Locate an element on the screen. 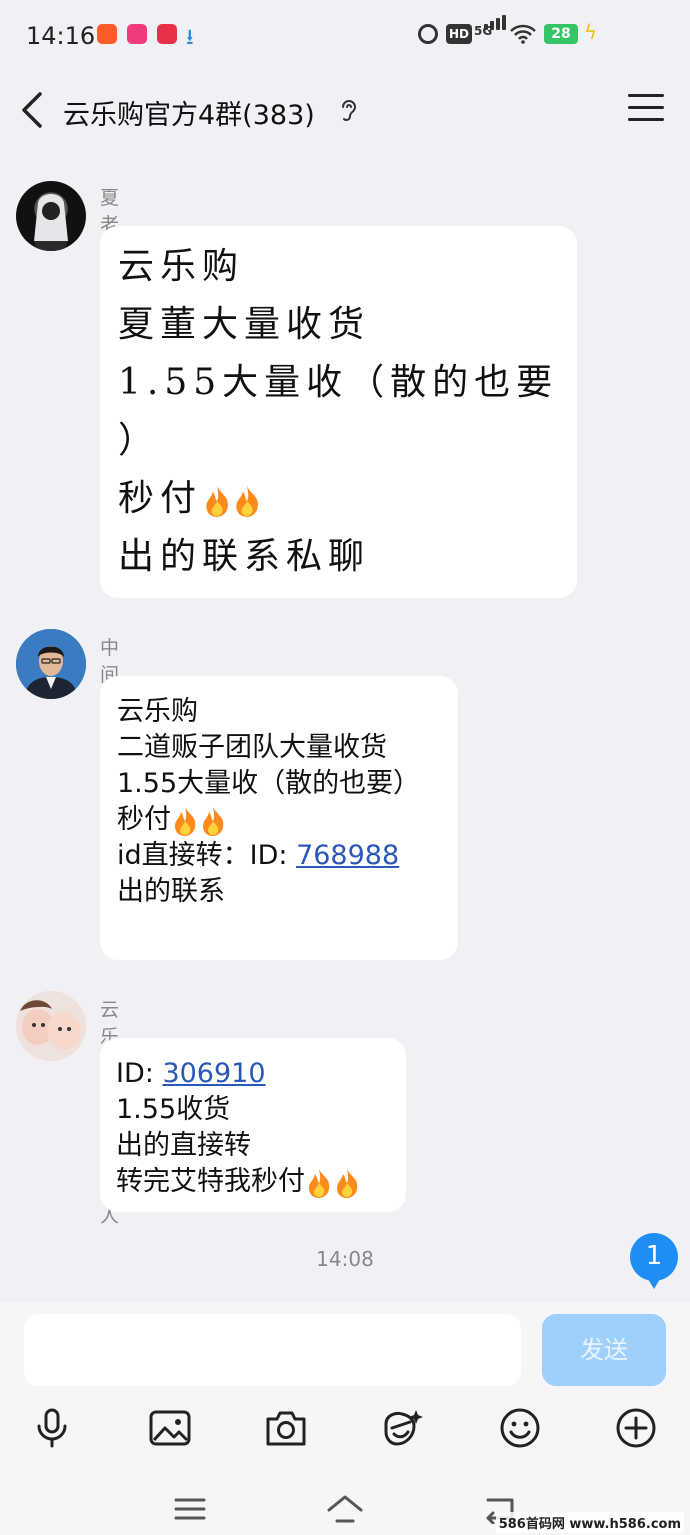  ear-mode-icon is located at coordinates (349, 111).